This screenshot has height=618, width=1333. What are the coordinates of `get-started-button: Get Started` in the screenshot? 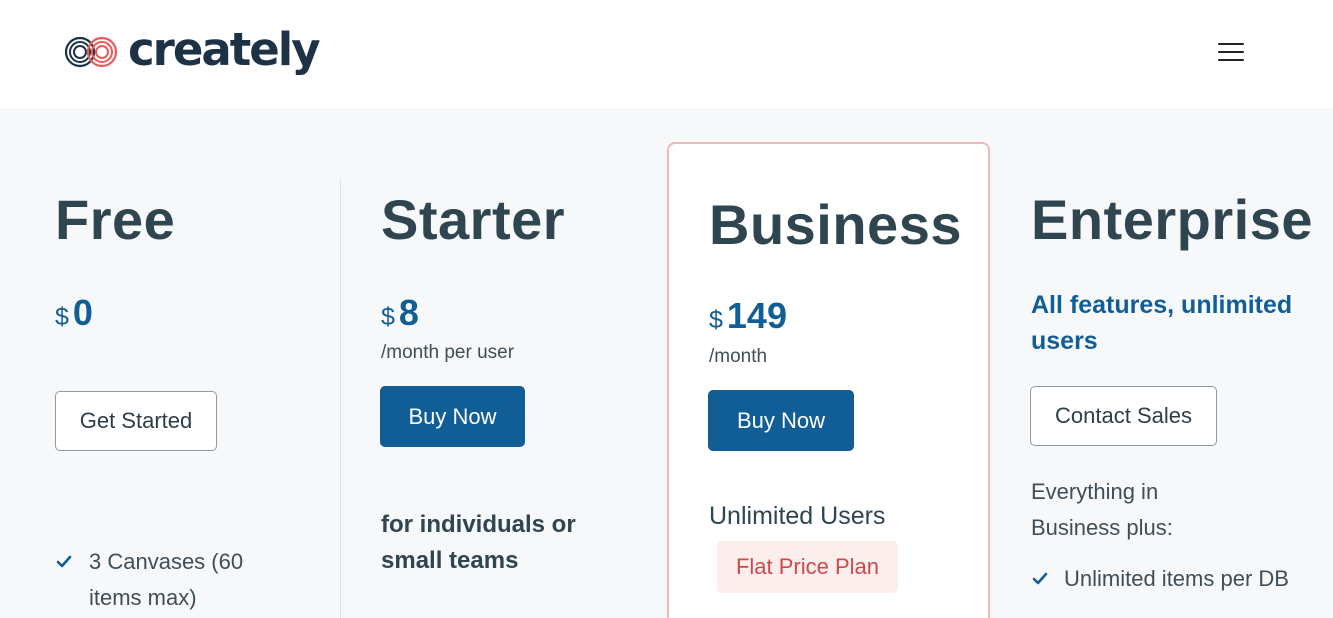 It's located at (136, 421).